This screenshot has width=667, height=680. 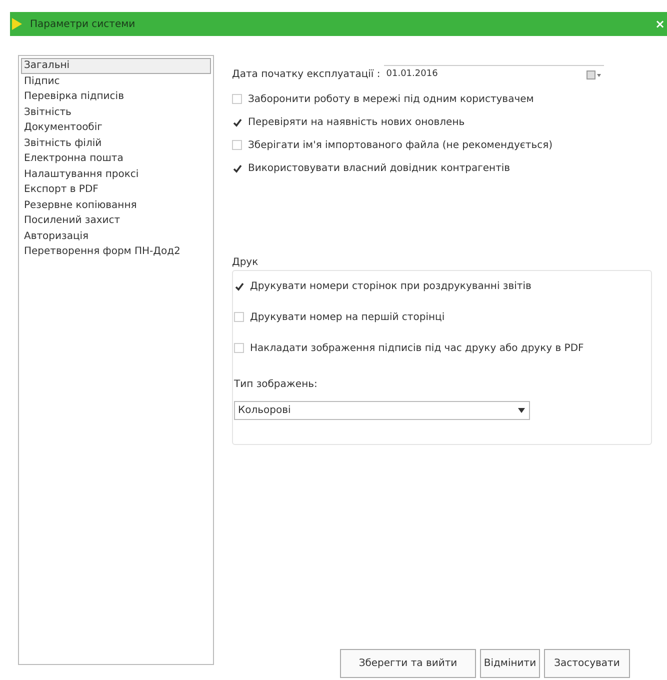 I want to click on sidebar-item: Експорт в PDF, so click(x=116, y=190).